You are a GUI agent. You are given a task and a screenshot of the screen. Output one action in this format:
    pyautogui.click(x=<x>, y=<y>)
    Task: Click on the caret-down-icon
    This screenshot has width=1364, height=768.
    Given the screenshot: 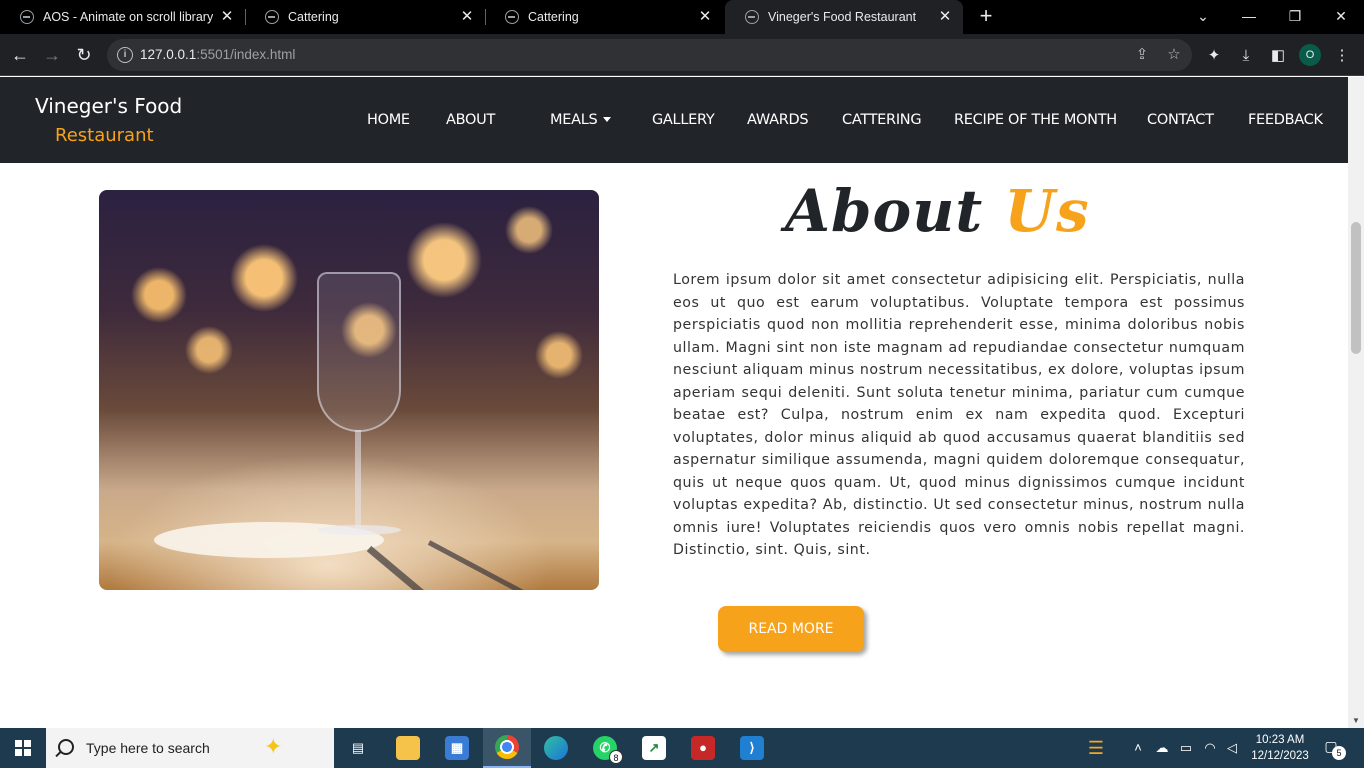 What is the action you would take?
    pyautogui.click(x=607, y=119)
    